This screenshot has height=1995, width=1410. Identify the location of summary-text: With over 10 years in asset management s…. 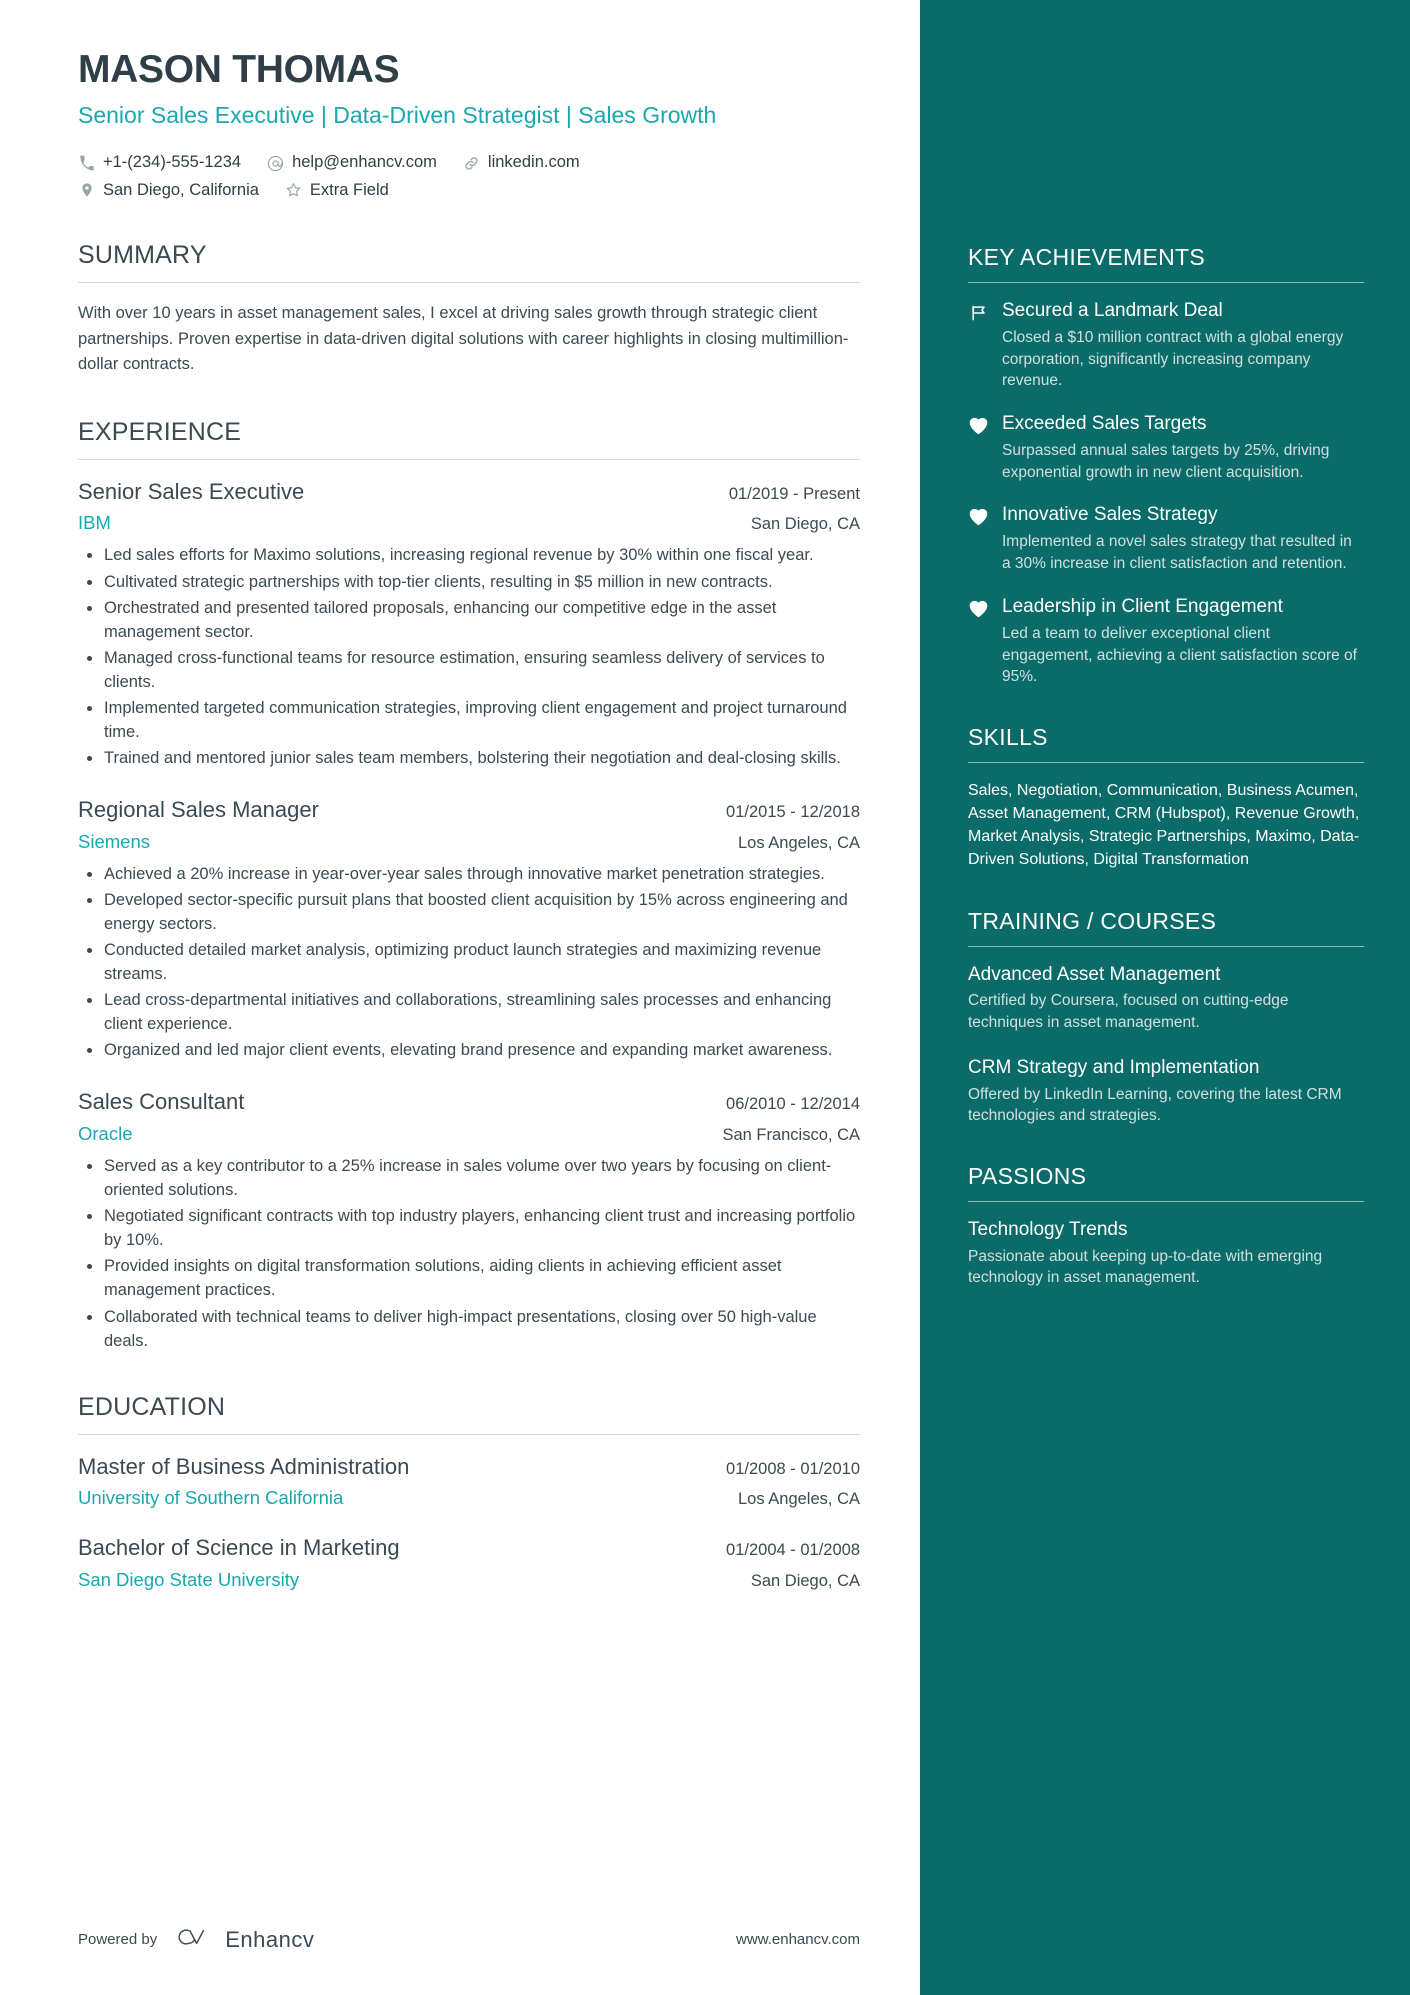
(463, 339).